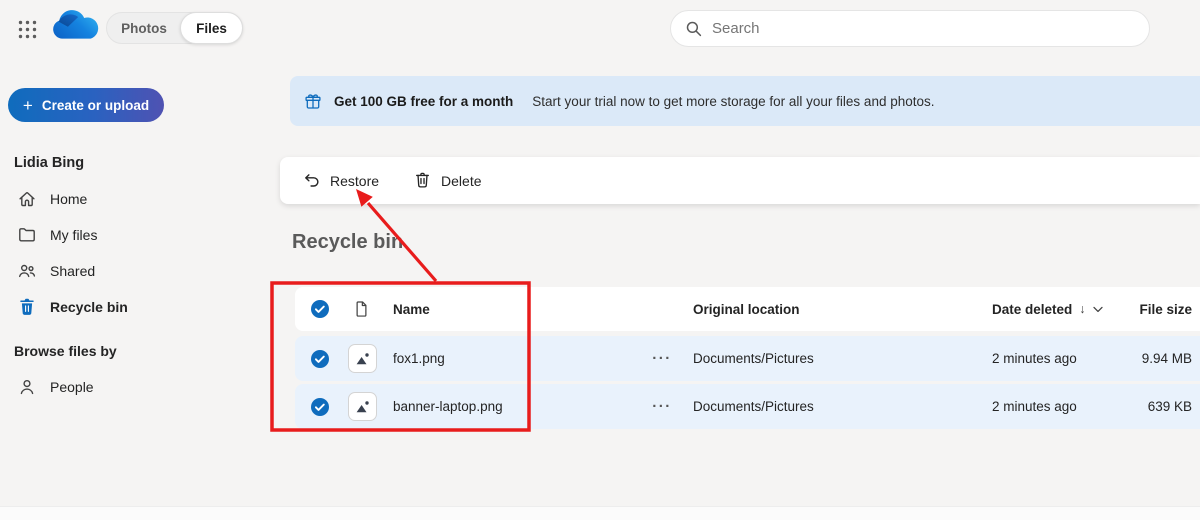 The height and width of the screenshot is (520, 1200). Describe the element at coordinates (348, 242) in the screenshot. I see `page-title: Recycle bin` at that location.